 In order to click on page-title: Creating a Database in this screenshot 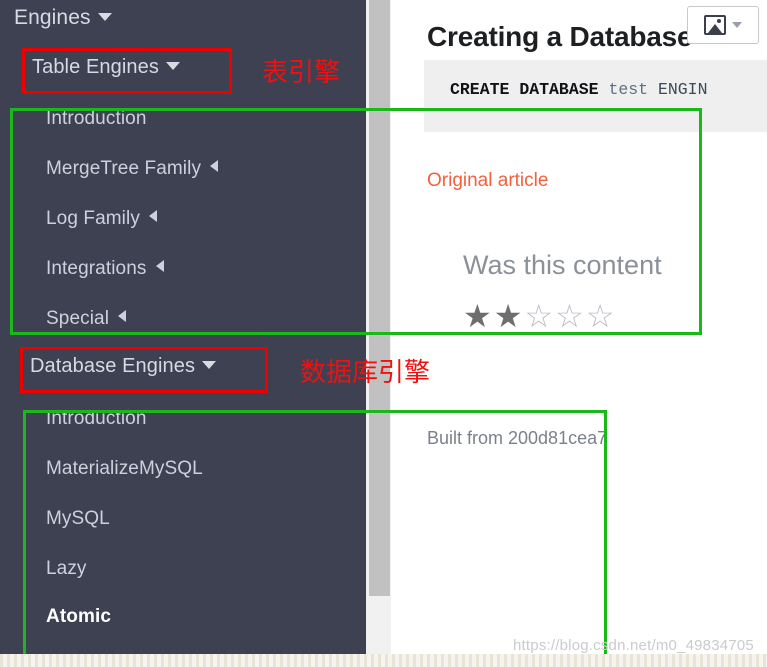, I will do `click(560, 36)`.